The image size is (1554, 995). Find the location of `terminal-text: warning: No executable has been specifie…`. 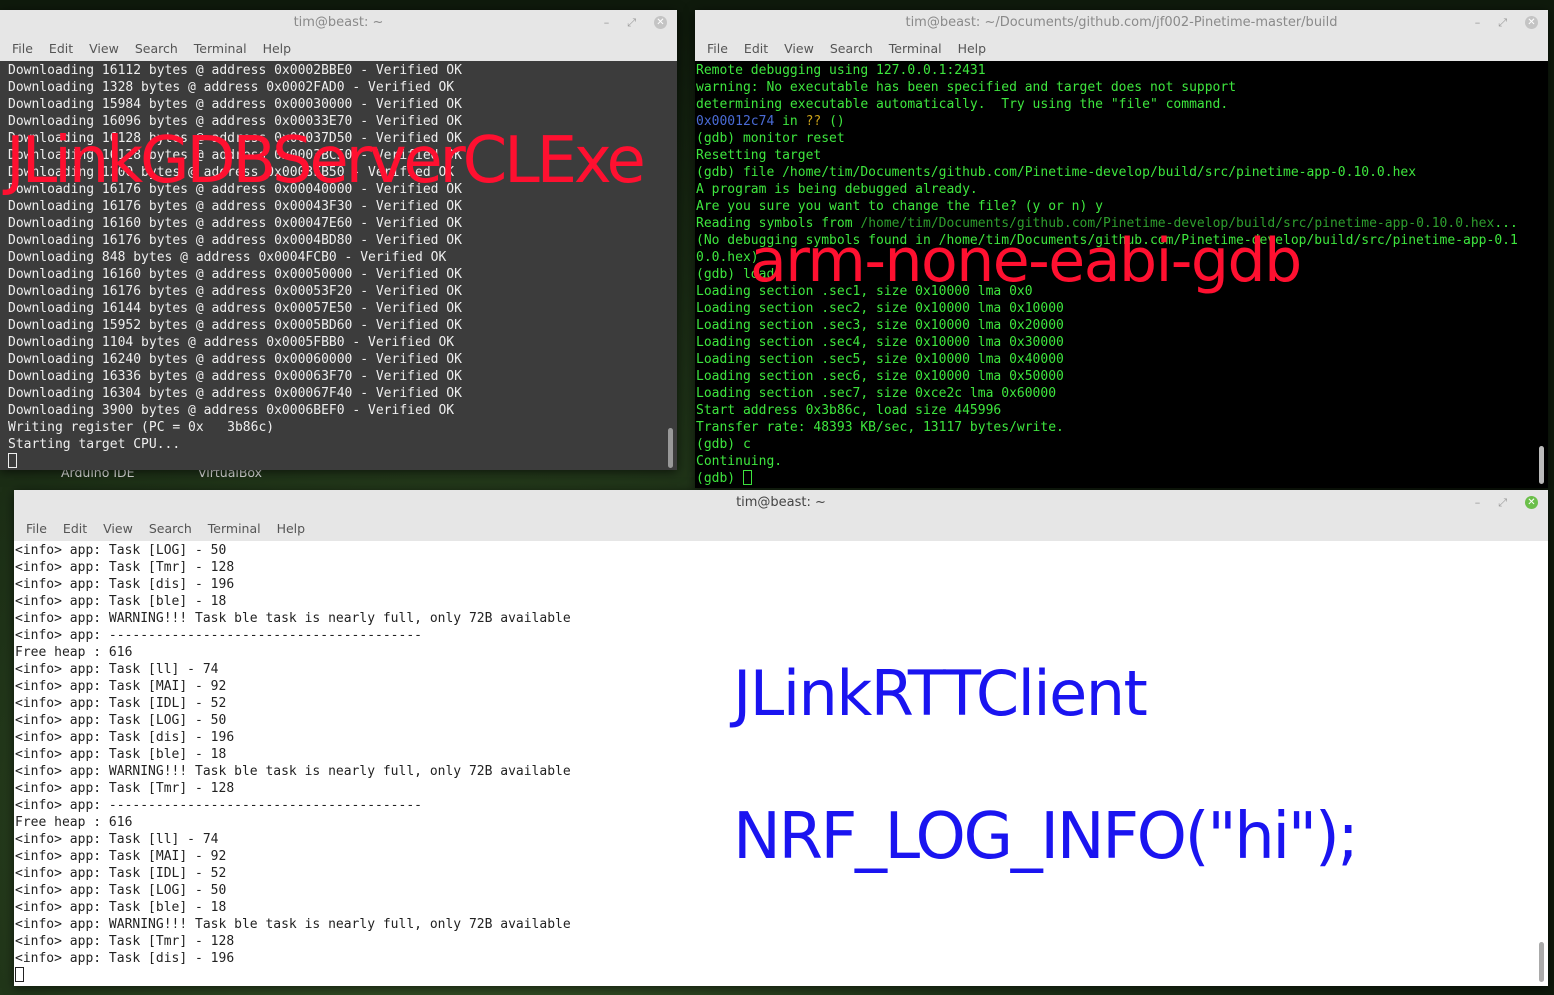

terminal-text: warning: No executable has been specifie… is located at coordinates (966, 87).